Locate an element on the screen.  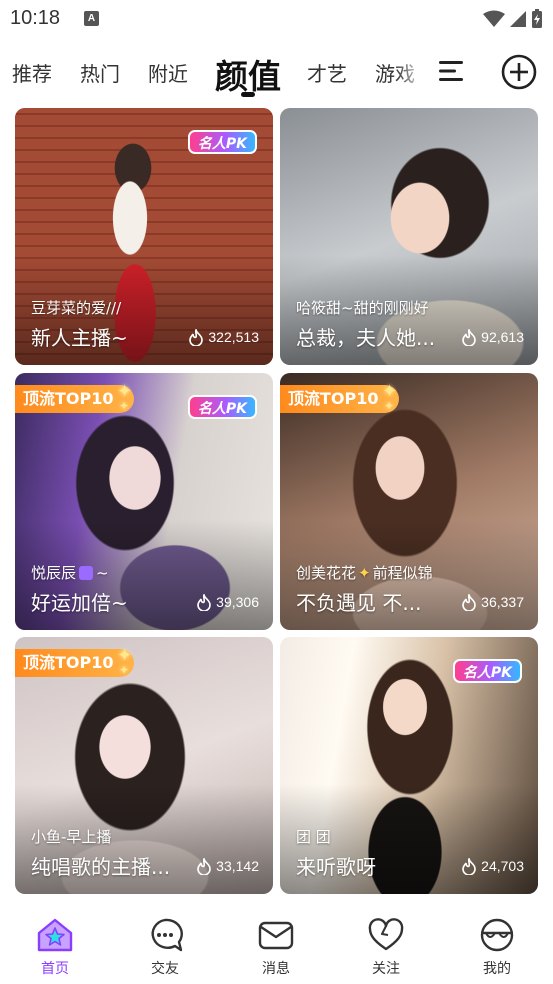
notification-icon: A is located at coordinates (91, 18).